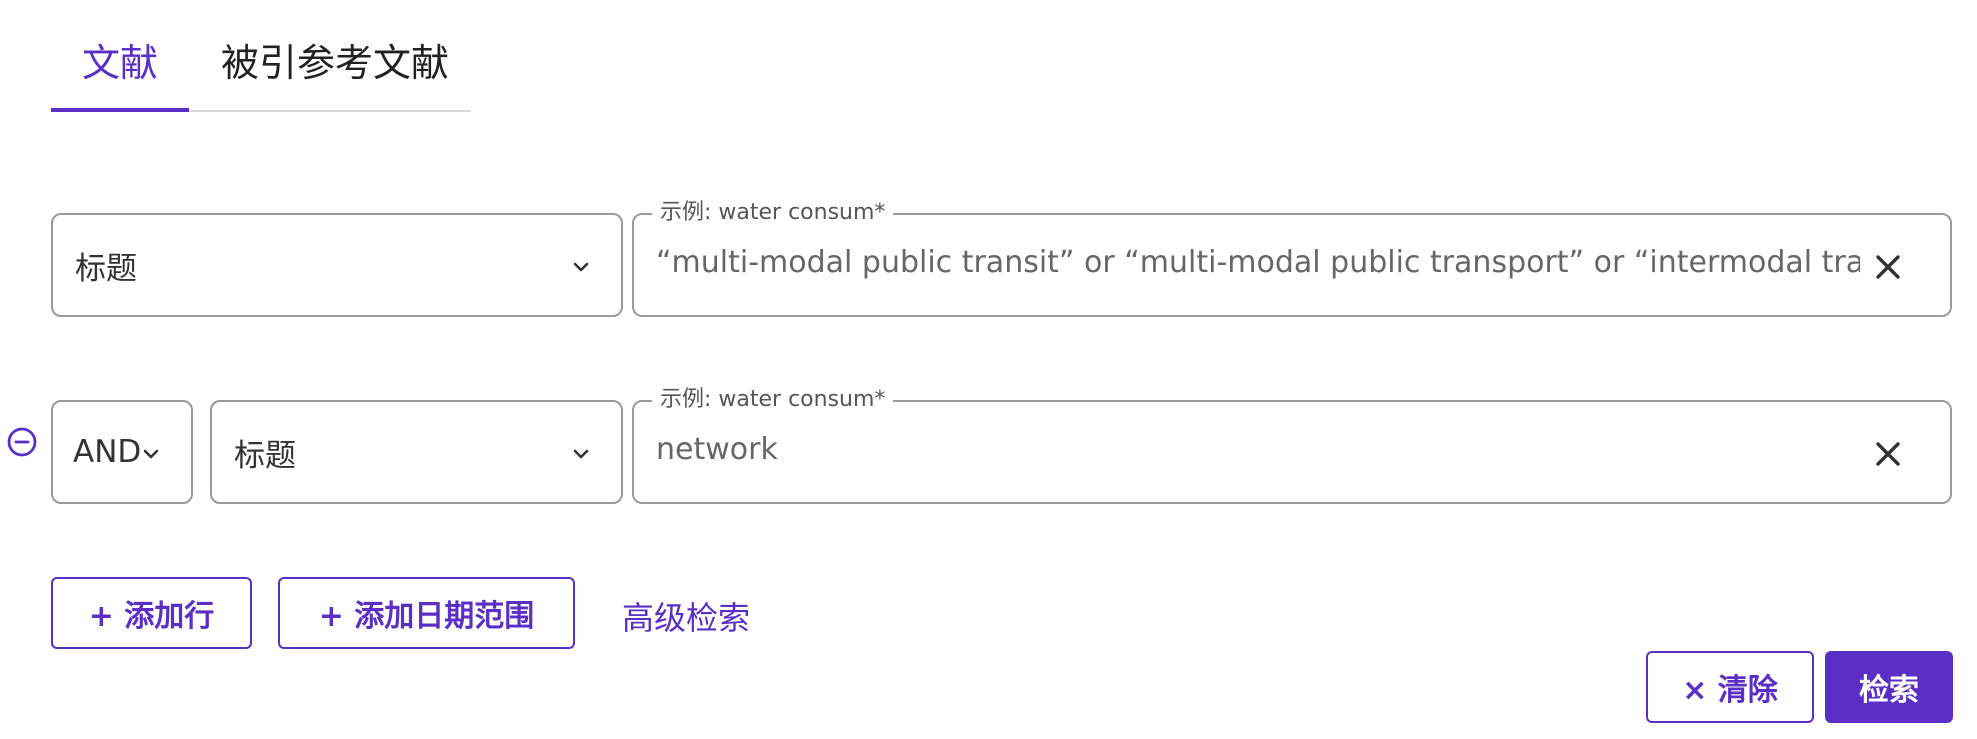 The image size is (1977, 739). Describe the element at coordinates (426, 613) in the screenshot. I see `add-date-range-button: + 添加日期范围` at that location.